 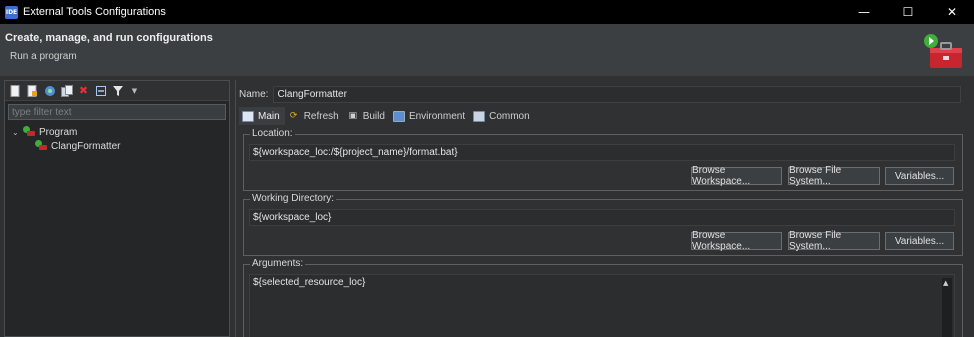 What do you see at coordinates (945, 283) in the screenshot?
I see `scroll-up-icon: ▲` at bounding box center [945, 283].